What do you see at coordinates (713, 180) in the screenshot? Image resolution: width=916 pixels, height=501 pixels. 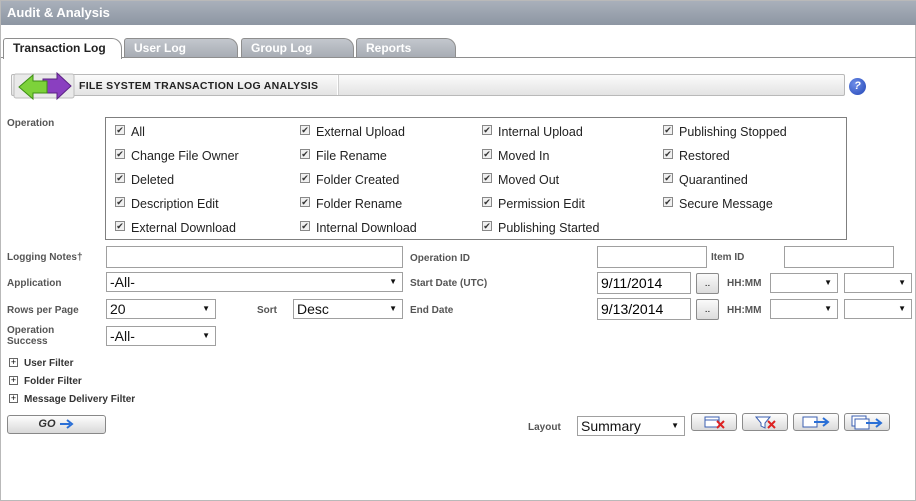 I see `checkbox-label-quarantined: Quarantined` at bounding box center [713, 180].